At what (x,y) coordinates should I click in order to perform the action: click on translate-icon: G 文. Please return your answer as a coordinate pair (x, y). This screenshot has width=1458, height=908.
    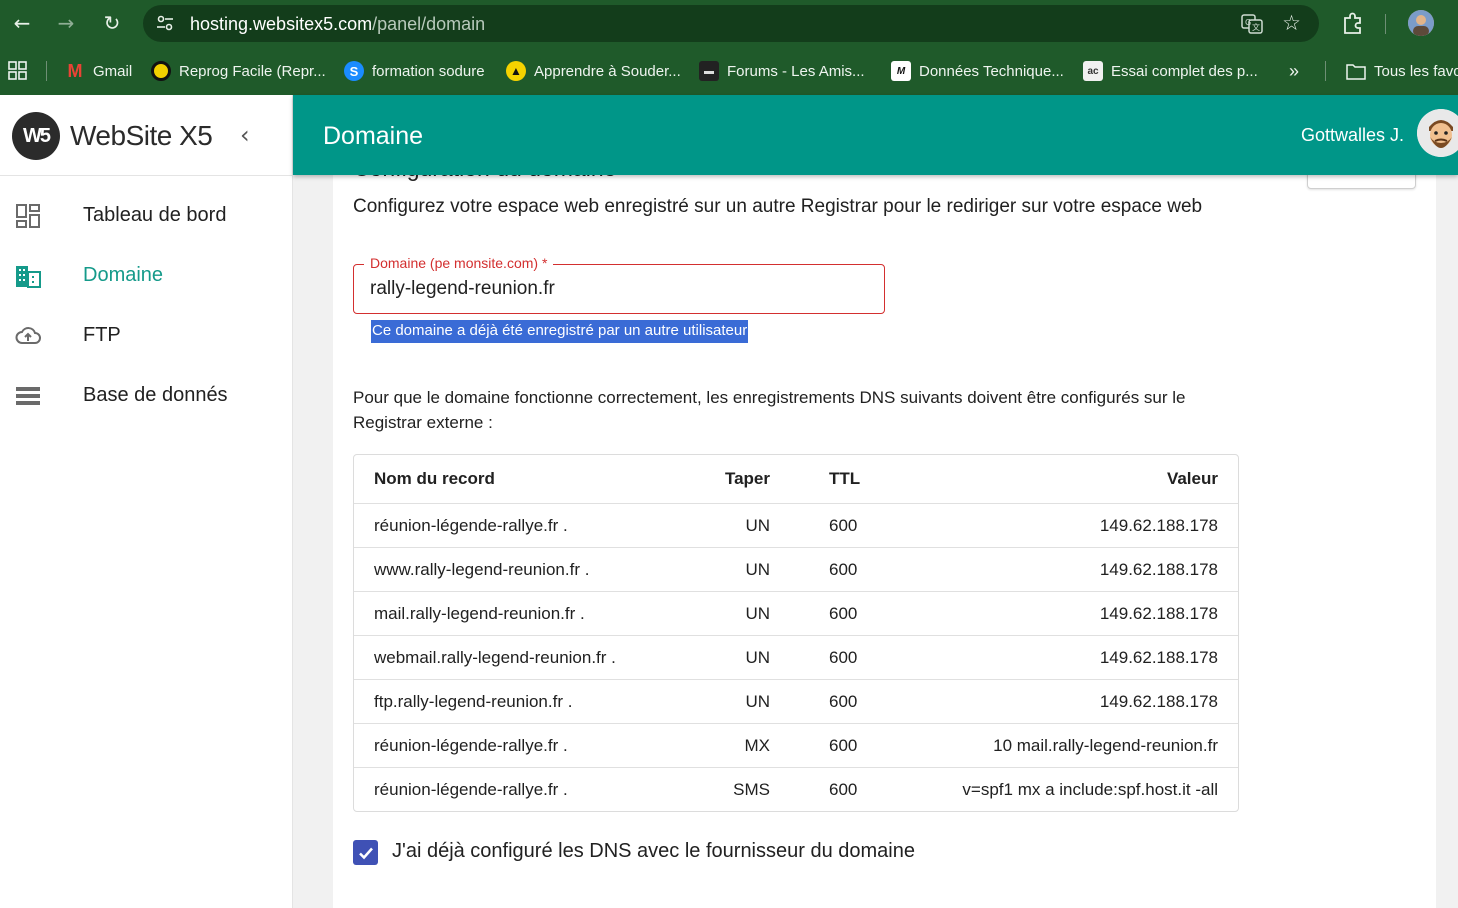
    Looking at the image, I should click on (1252, 24).